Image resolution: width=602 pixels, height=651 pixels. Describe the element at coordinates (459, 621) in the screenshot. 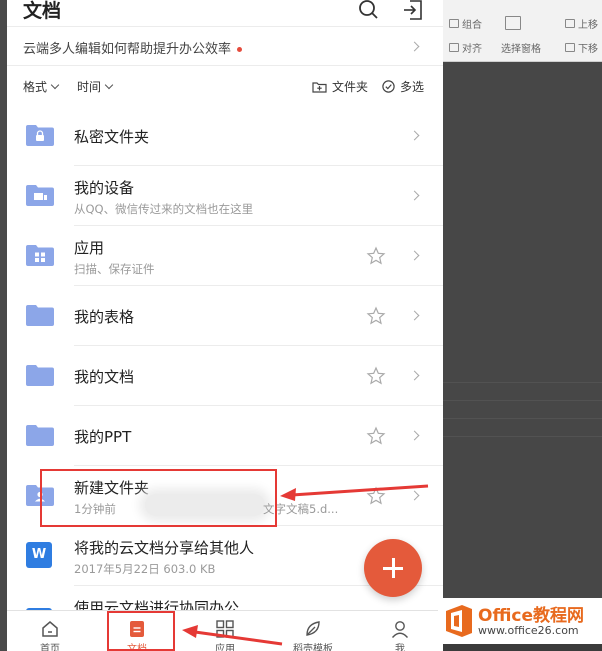

I see `office-logo-icon` at that location.